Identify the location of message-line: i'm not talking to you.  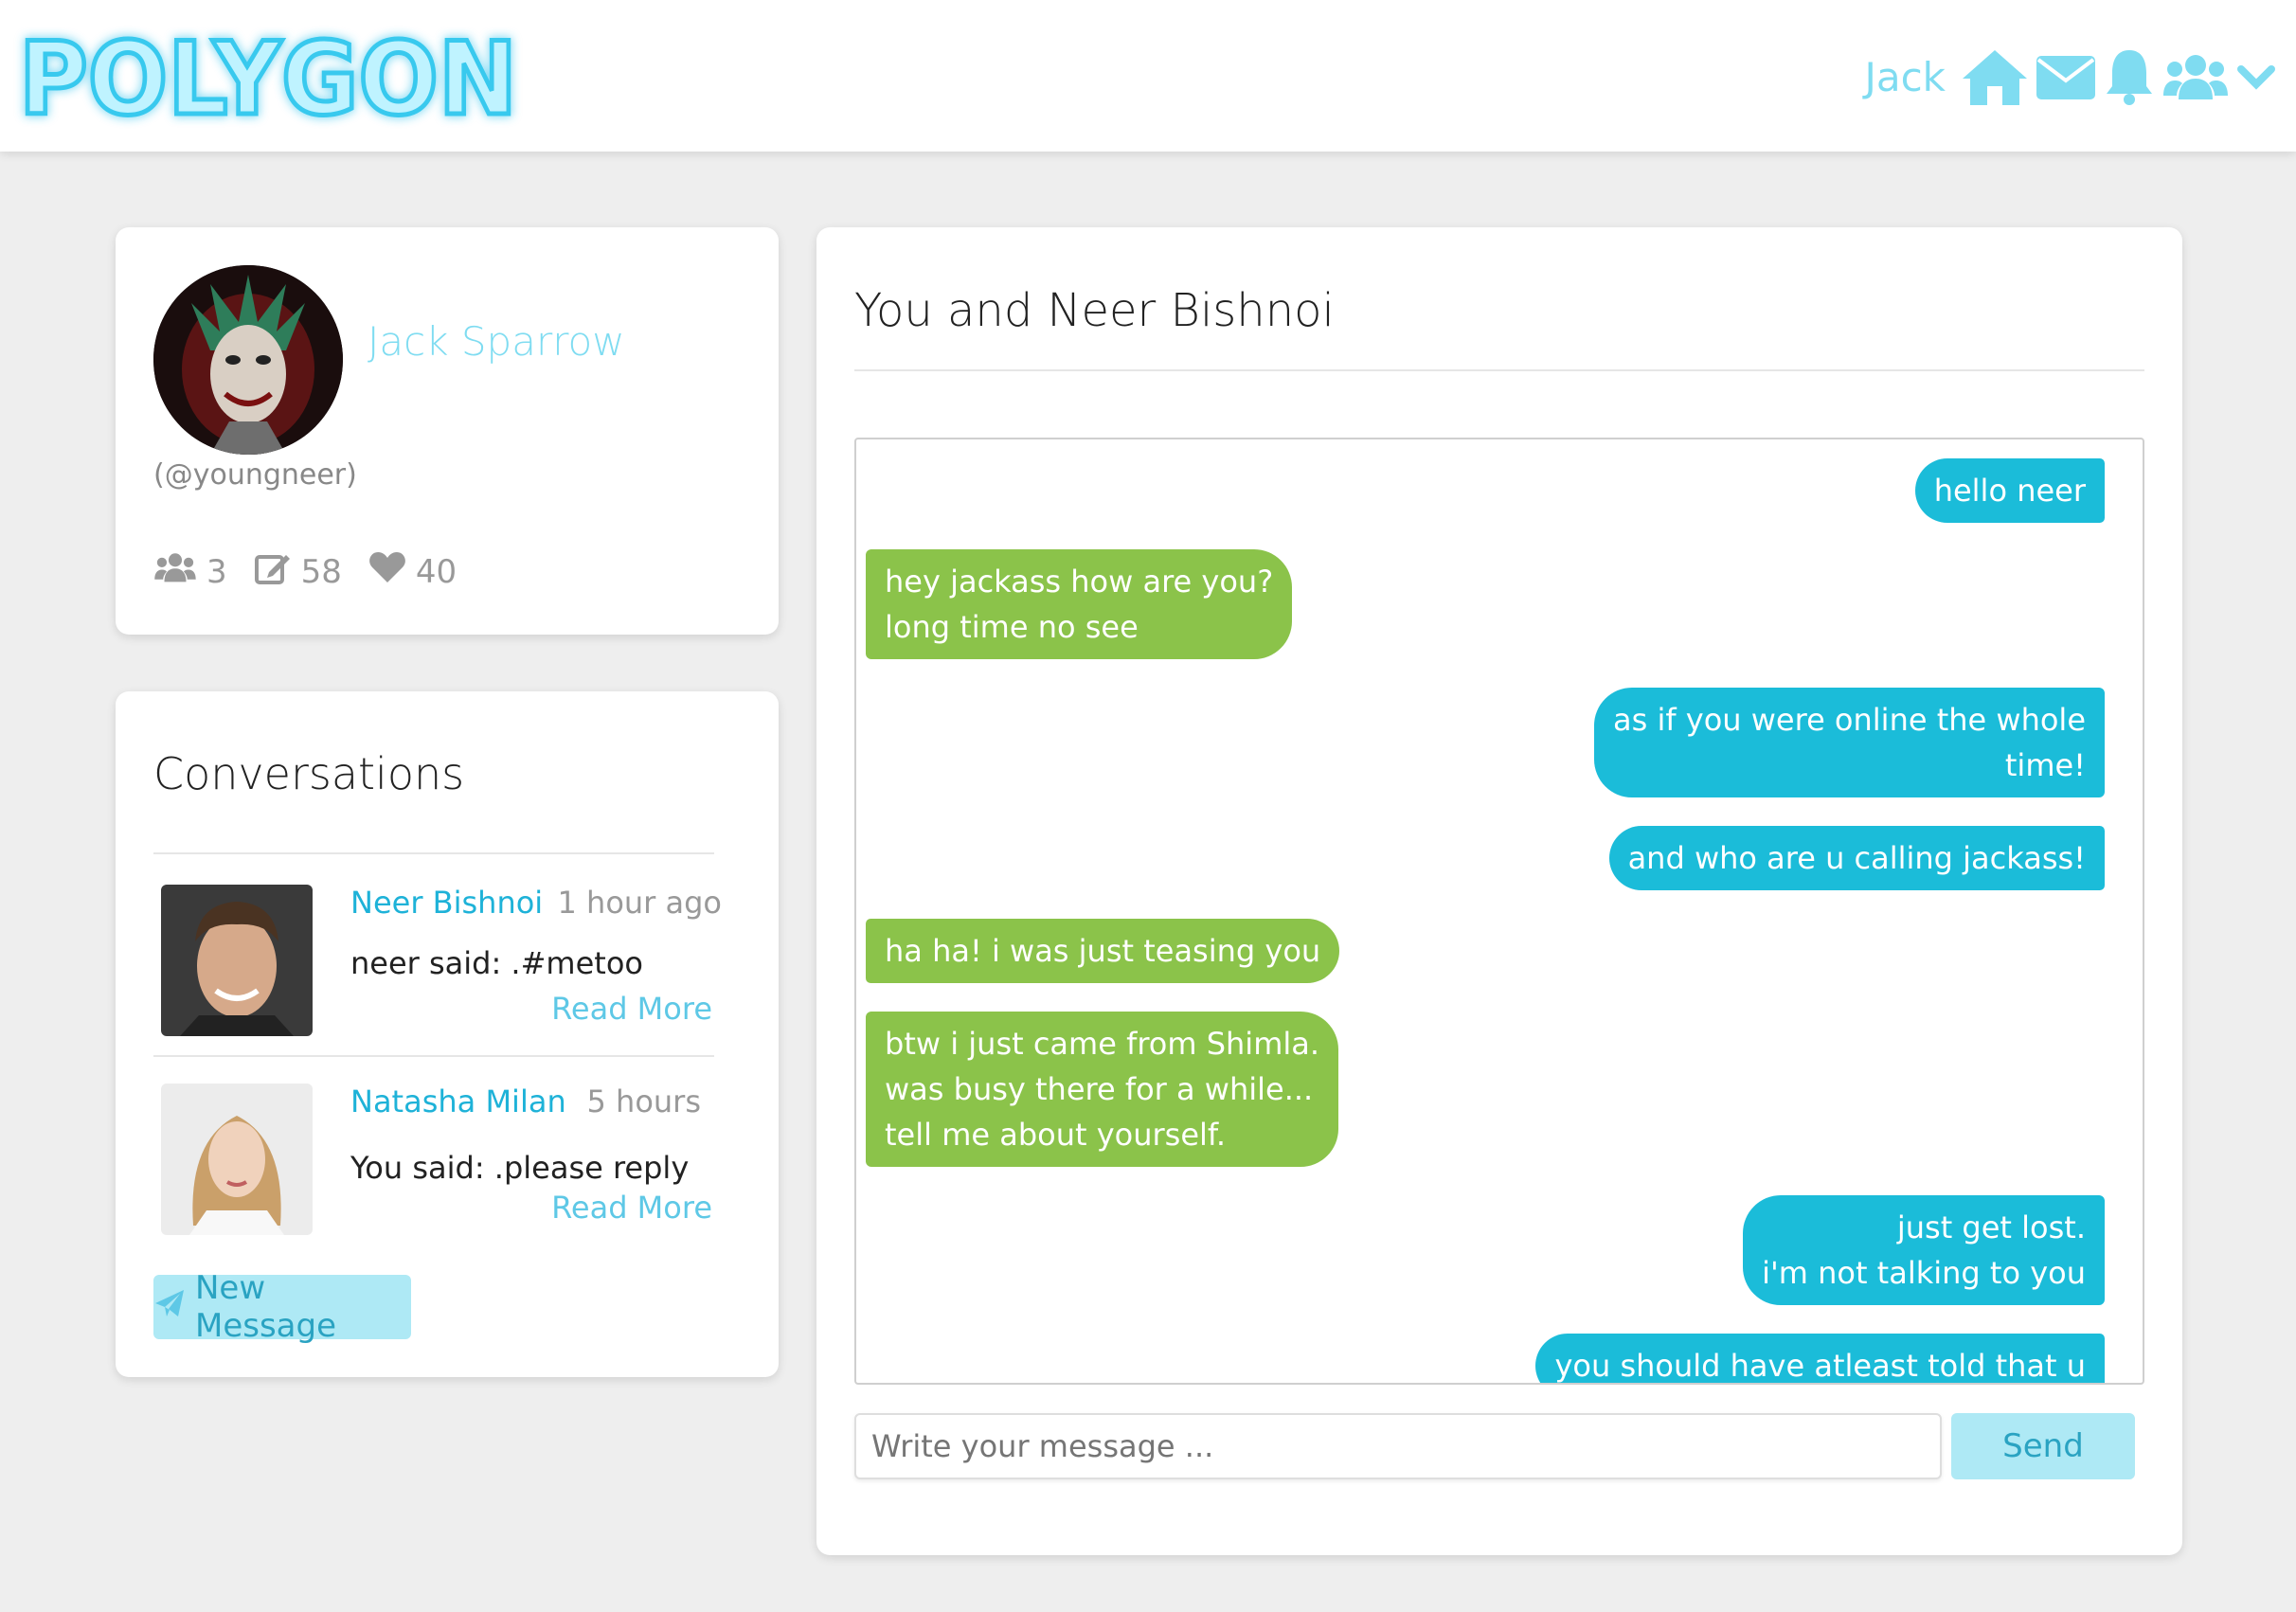
(1924, 1273).